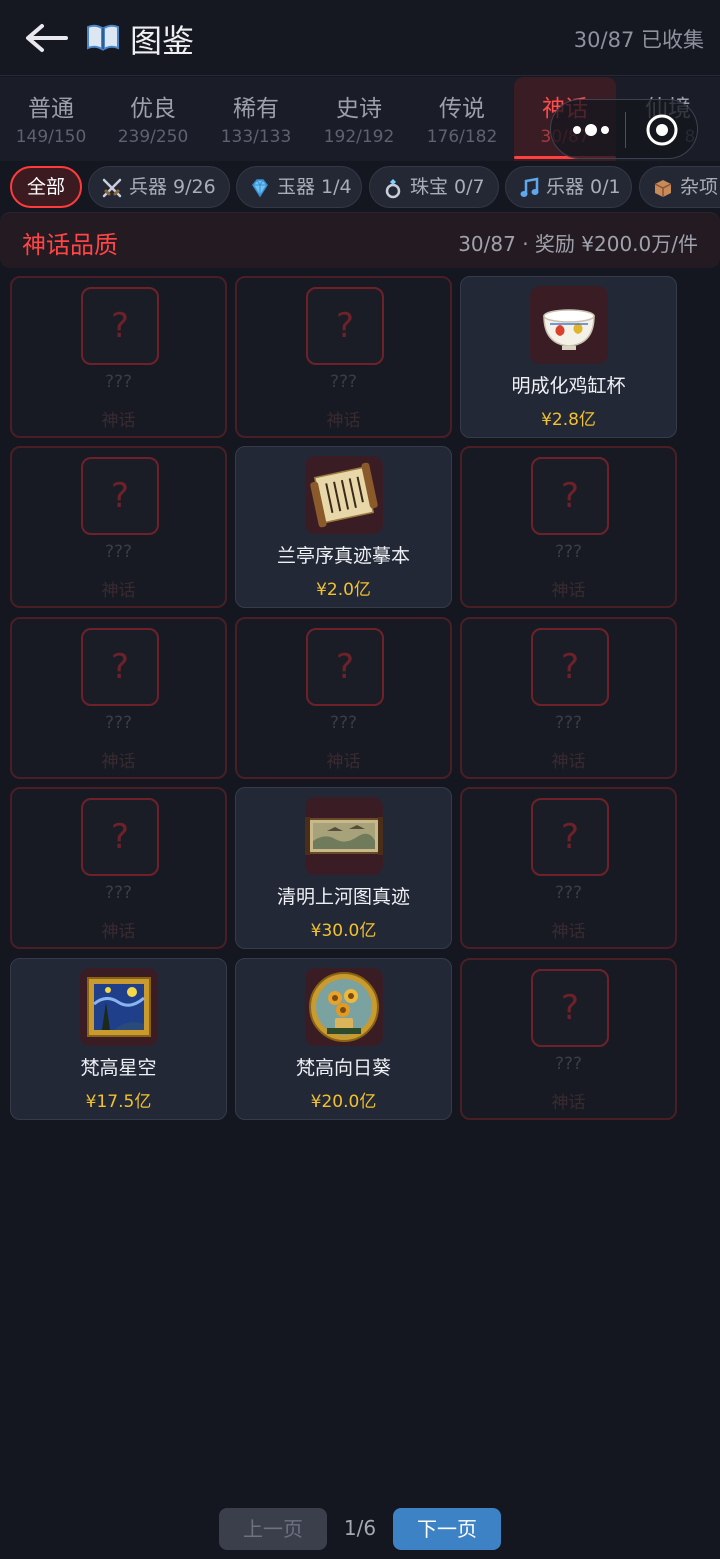 This screenshot has width=720, height=1559. Describe the element at coordinates (314, 187) in the screenshot. I see `chip-label: 玉器 1/4` at that location.